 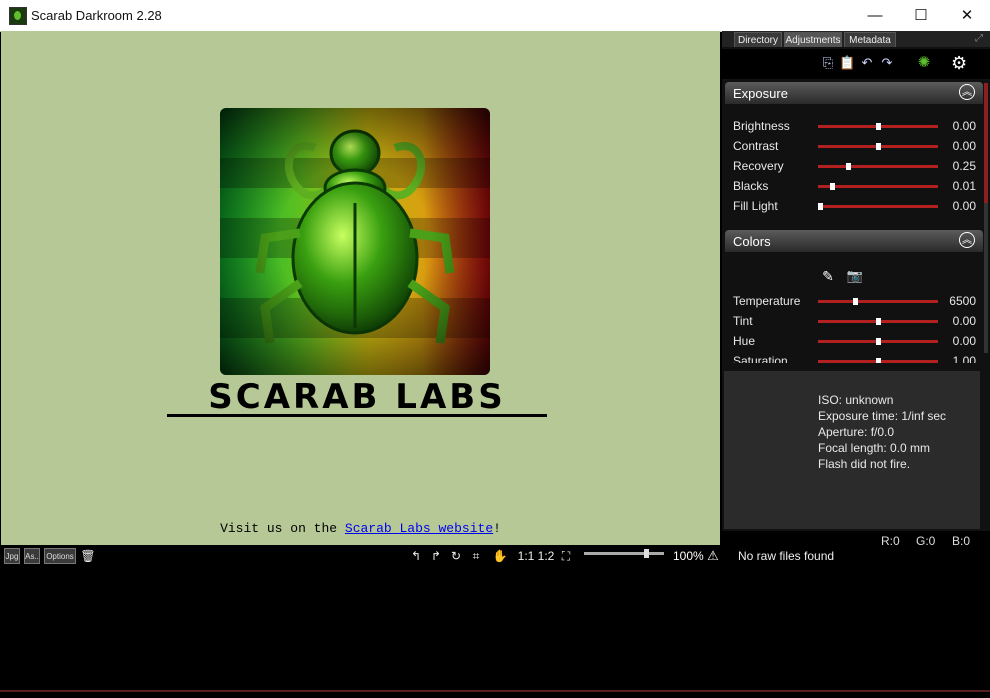 What do you see at coordinates (495, 691) in the screenshot?
I see `bottom-border` at bounding box center [495, 691].